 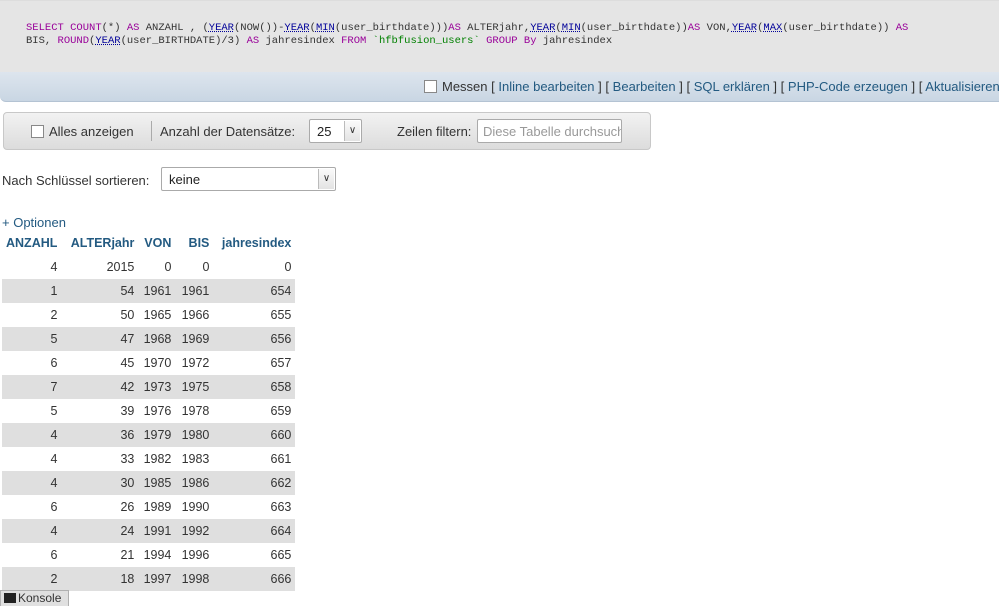 What do you see at coordinates (149, 435) in the screenshot?
I see `table-row: 4 36 1979 1980 660` at bounding box center [149, 435].